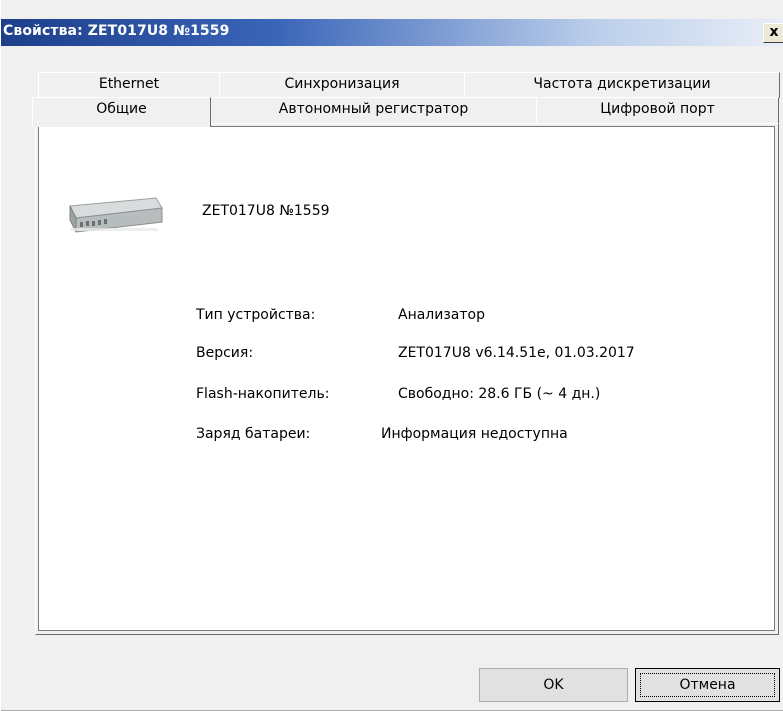  What do you see at coordinates (225, 353) in the screenshot?
I see `version-label: Версия:` at bounding box center [225, 353].